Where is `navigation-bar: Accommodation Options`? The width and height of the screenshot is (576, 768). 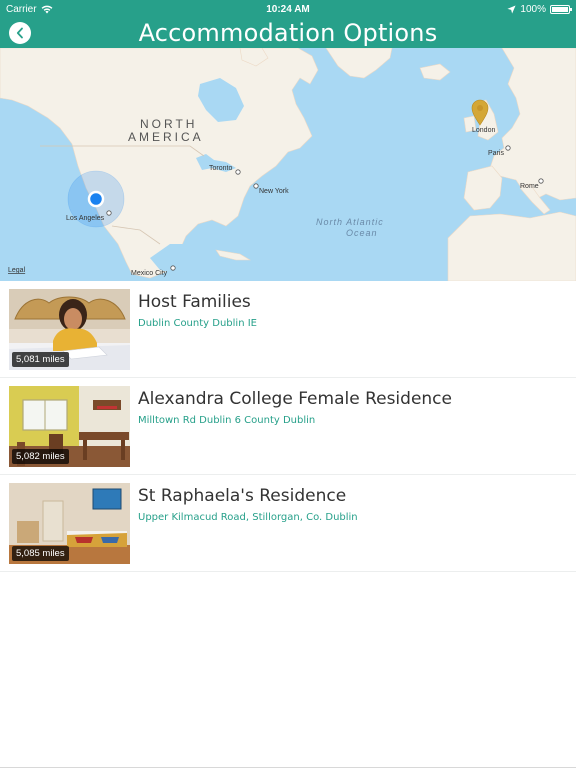 navigation-bar: Accommodation Options is located at coordinates (288, 33).